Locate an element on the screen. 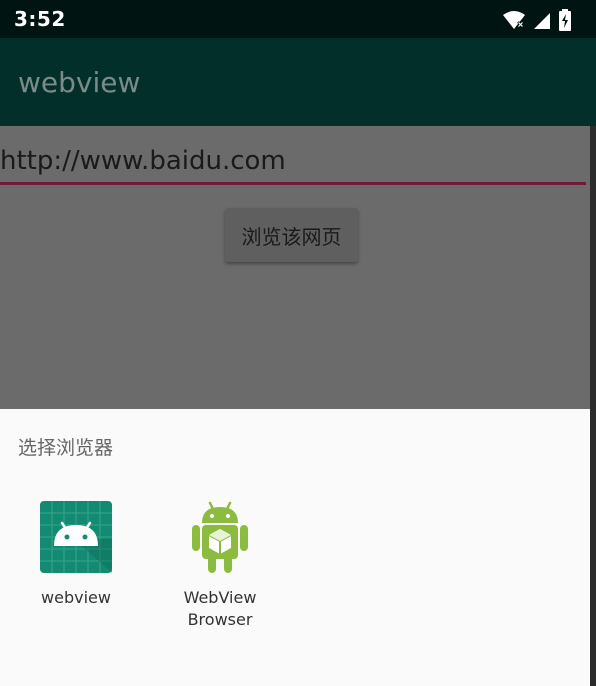 The image size is (596, 686). url-input-underline is located at coordinates (293, 183).